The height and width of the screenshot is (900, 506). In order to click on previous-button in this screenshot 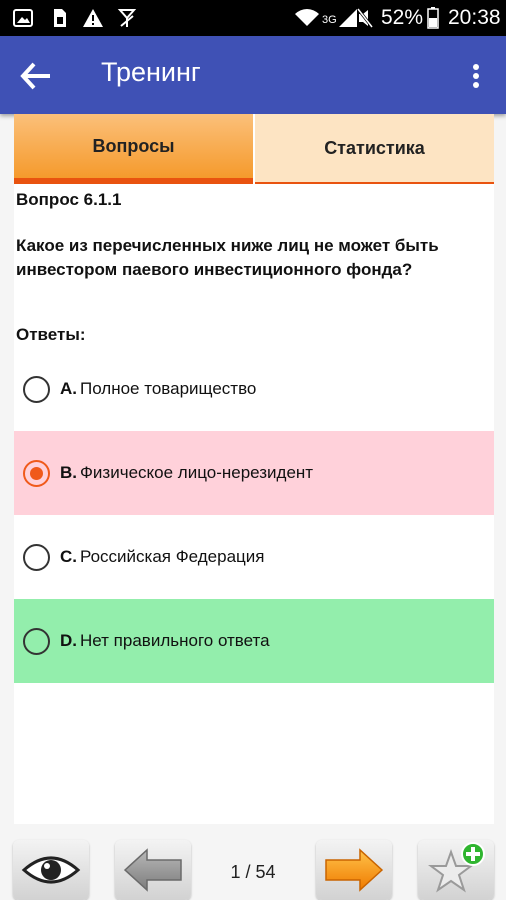, I will do `click(153, 870)`.